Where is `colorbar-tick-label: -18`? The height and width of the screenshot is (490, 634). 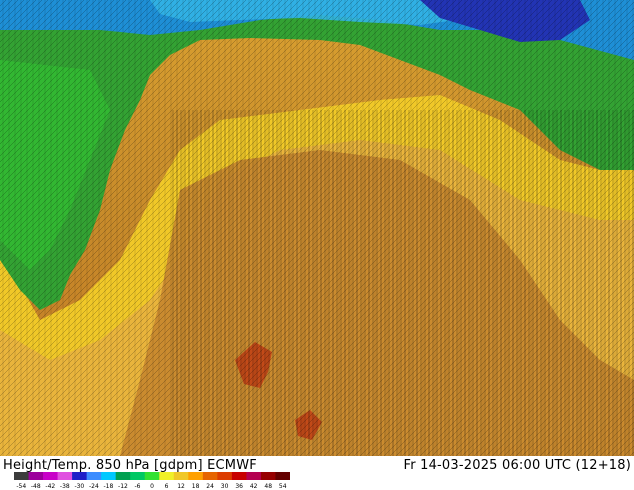 colorbar-tick-label: -18 is located at coordinates (108, 486).